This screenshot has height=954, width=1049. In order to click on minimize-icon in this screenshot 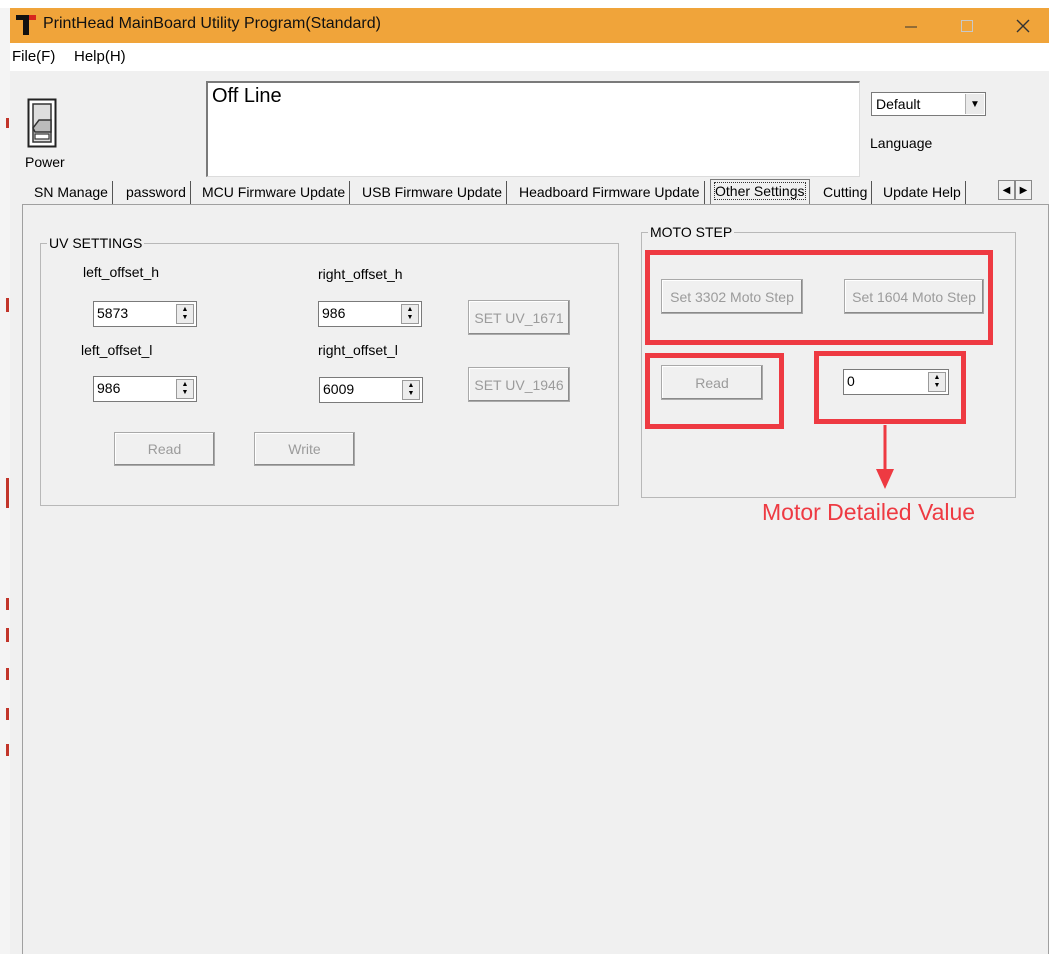, I will do `click(911, 26)`.